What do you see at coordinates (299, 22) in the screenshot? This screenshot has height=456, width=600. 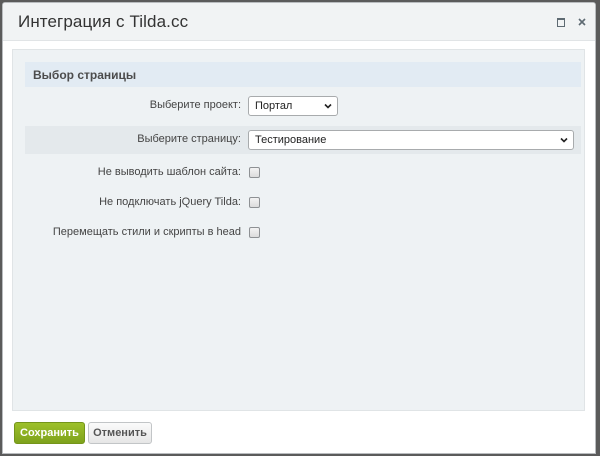 I see `dialog-titlebar: Интеграция с Tilda.cc` at bounding box center [299, 22].